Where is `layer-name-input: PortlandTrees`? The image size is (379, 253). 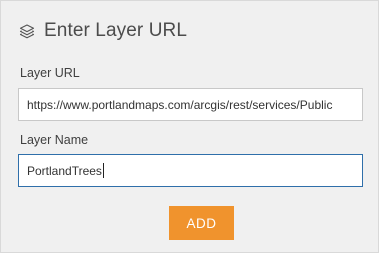 layer-name-input: PortlandTrees is located at coordinates (190, 170).